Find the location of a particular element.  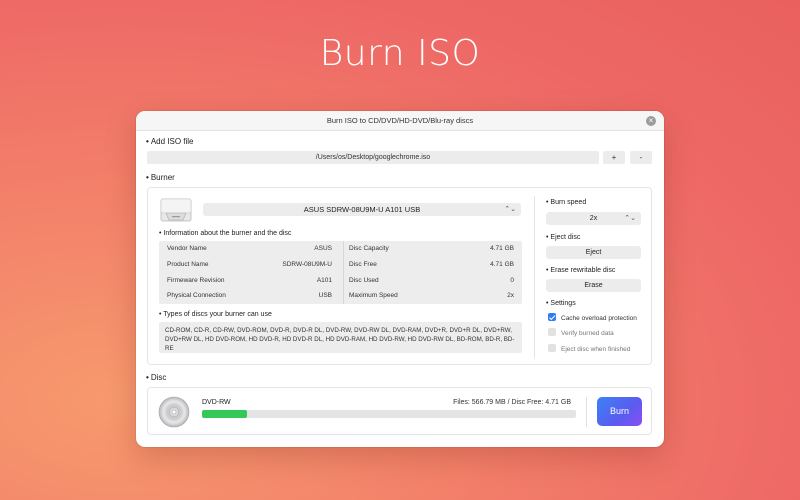

info-key: Disc Used is located at coordinates (364, 280).